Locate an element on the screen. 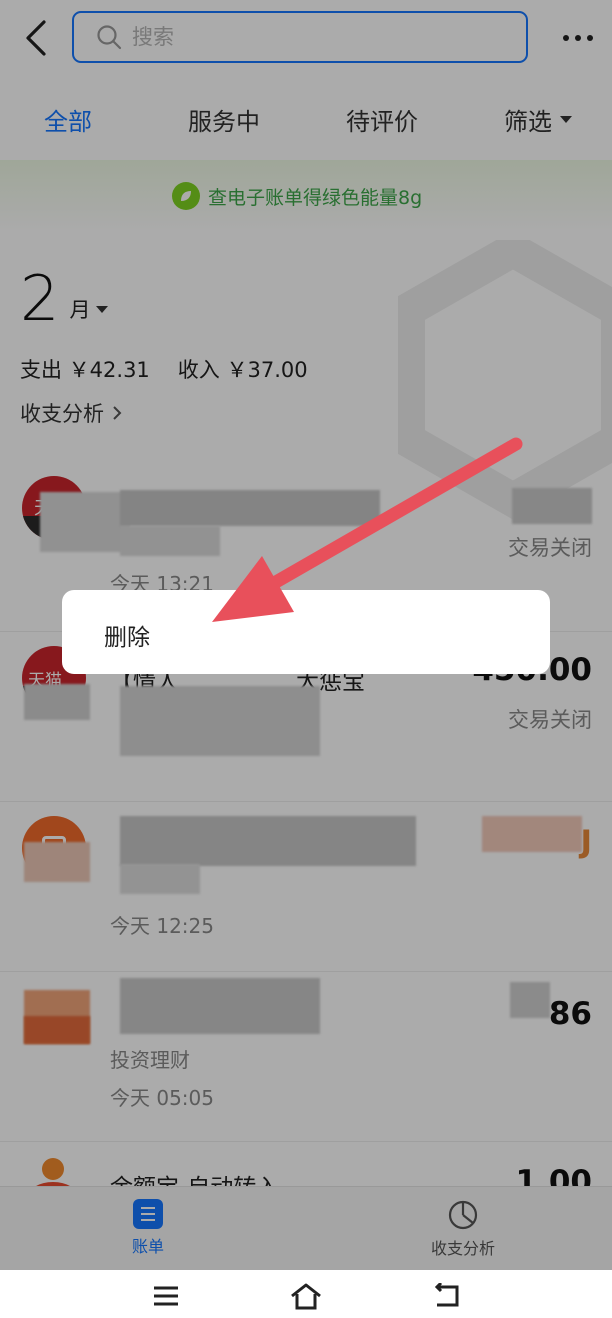  home-icon is located at coordinates (306, 1296).